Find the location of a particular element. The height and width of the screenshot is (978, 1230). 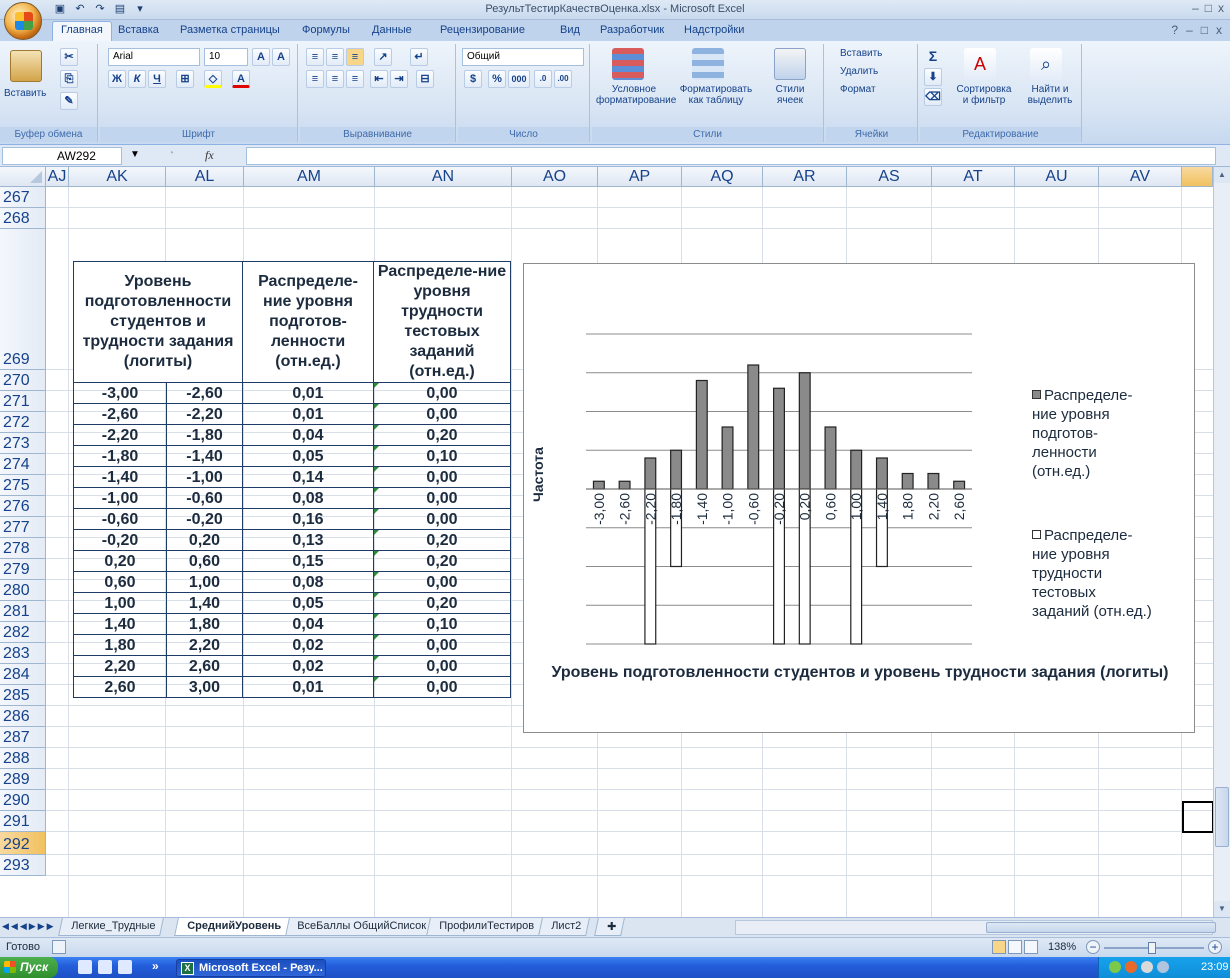

currency-icon: $ is located at coordinates (473, 79).